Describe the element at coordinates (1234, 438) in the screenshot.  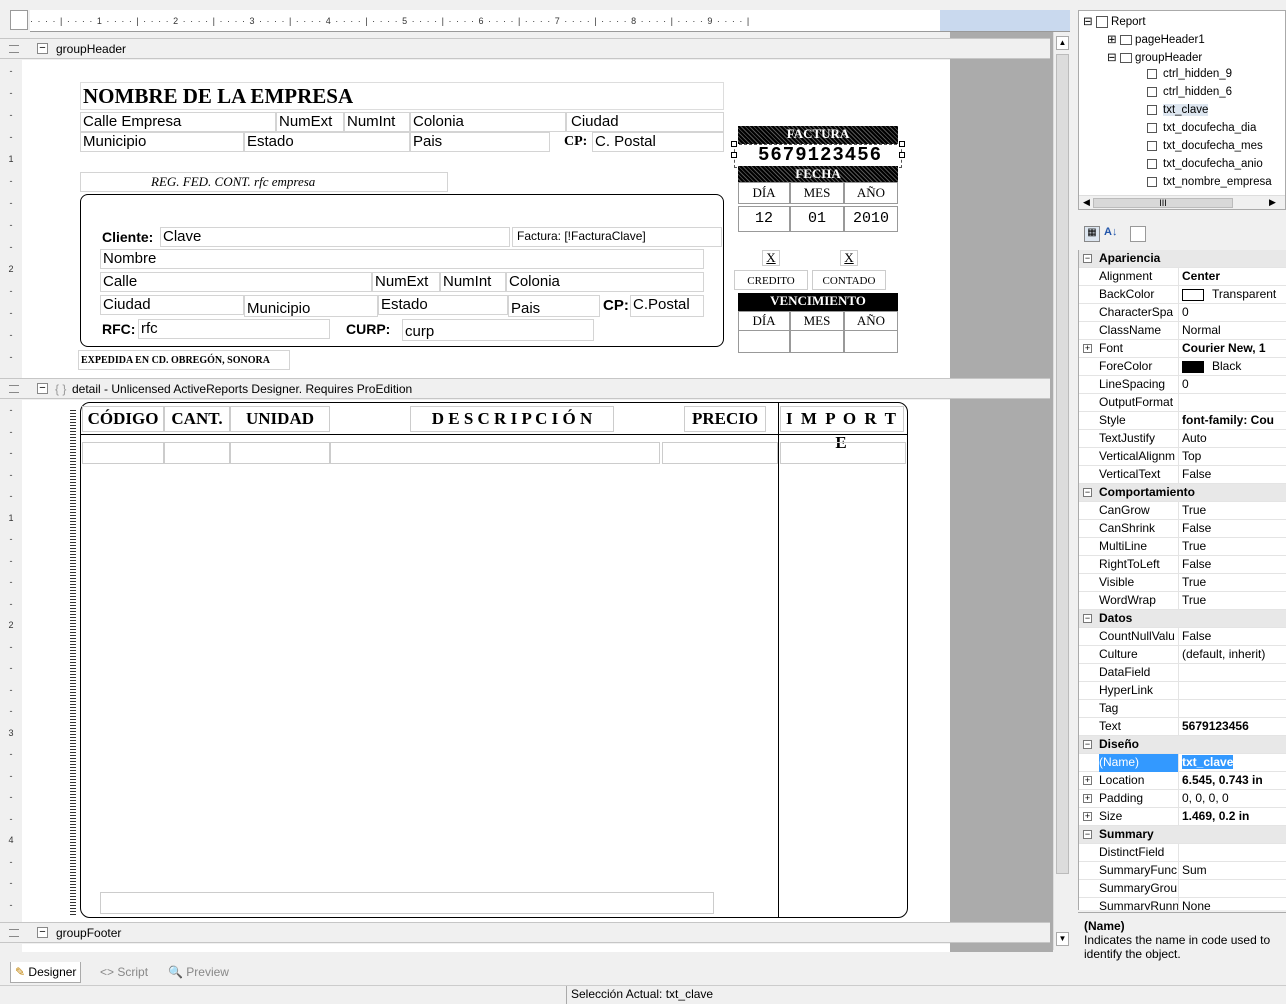
I see `property-value: Auto` at that location.